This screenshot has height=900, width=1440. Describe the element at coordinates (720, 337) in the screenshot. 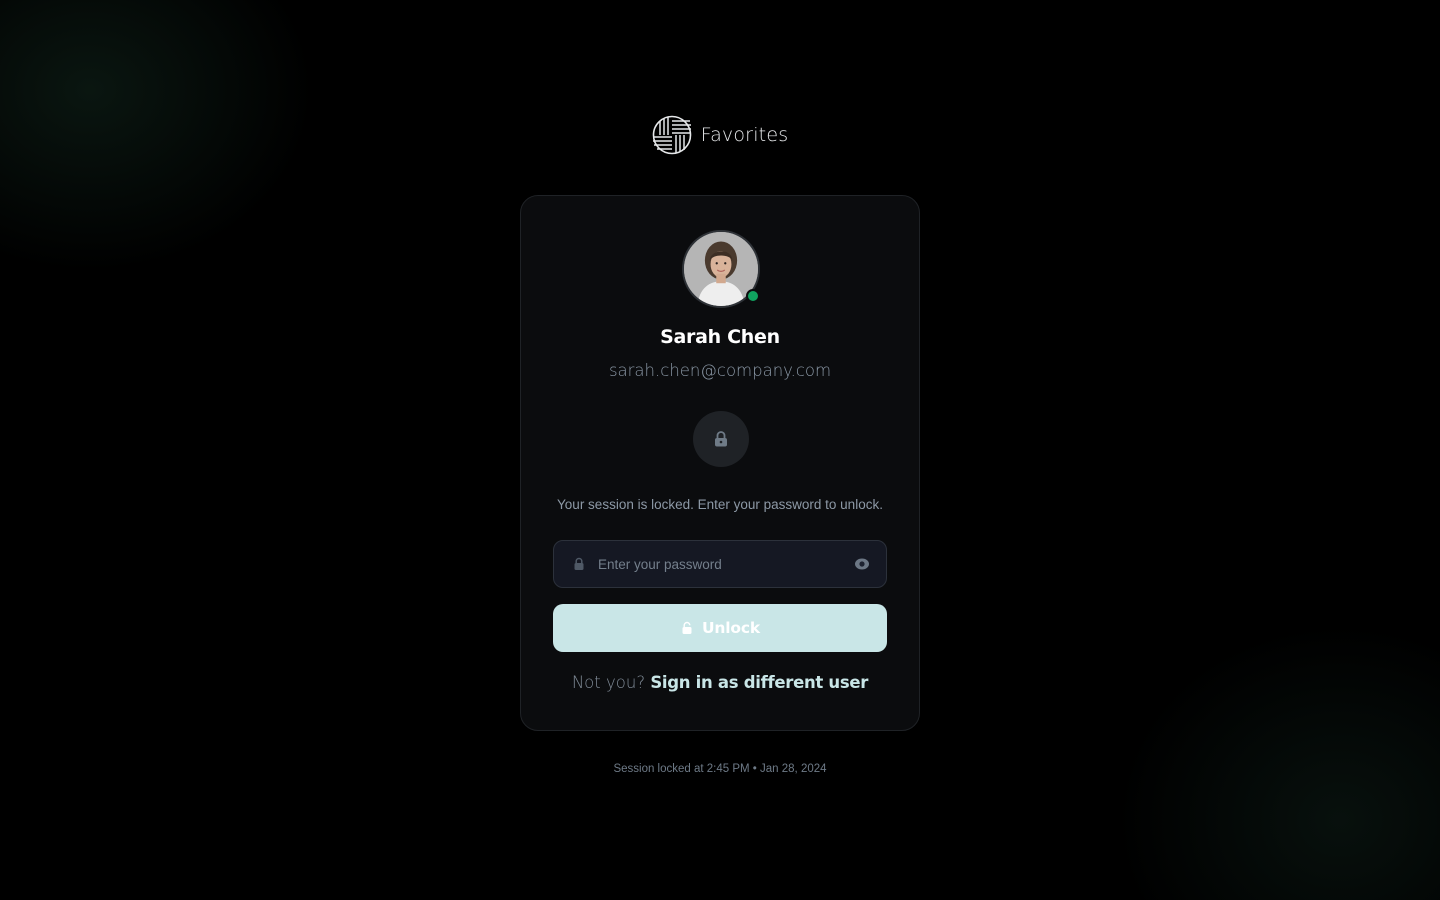

I see `user-name: Sarah Chen` at that location.